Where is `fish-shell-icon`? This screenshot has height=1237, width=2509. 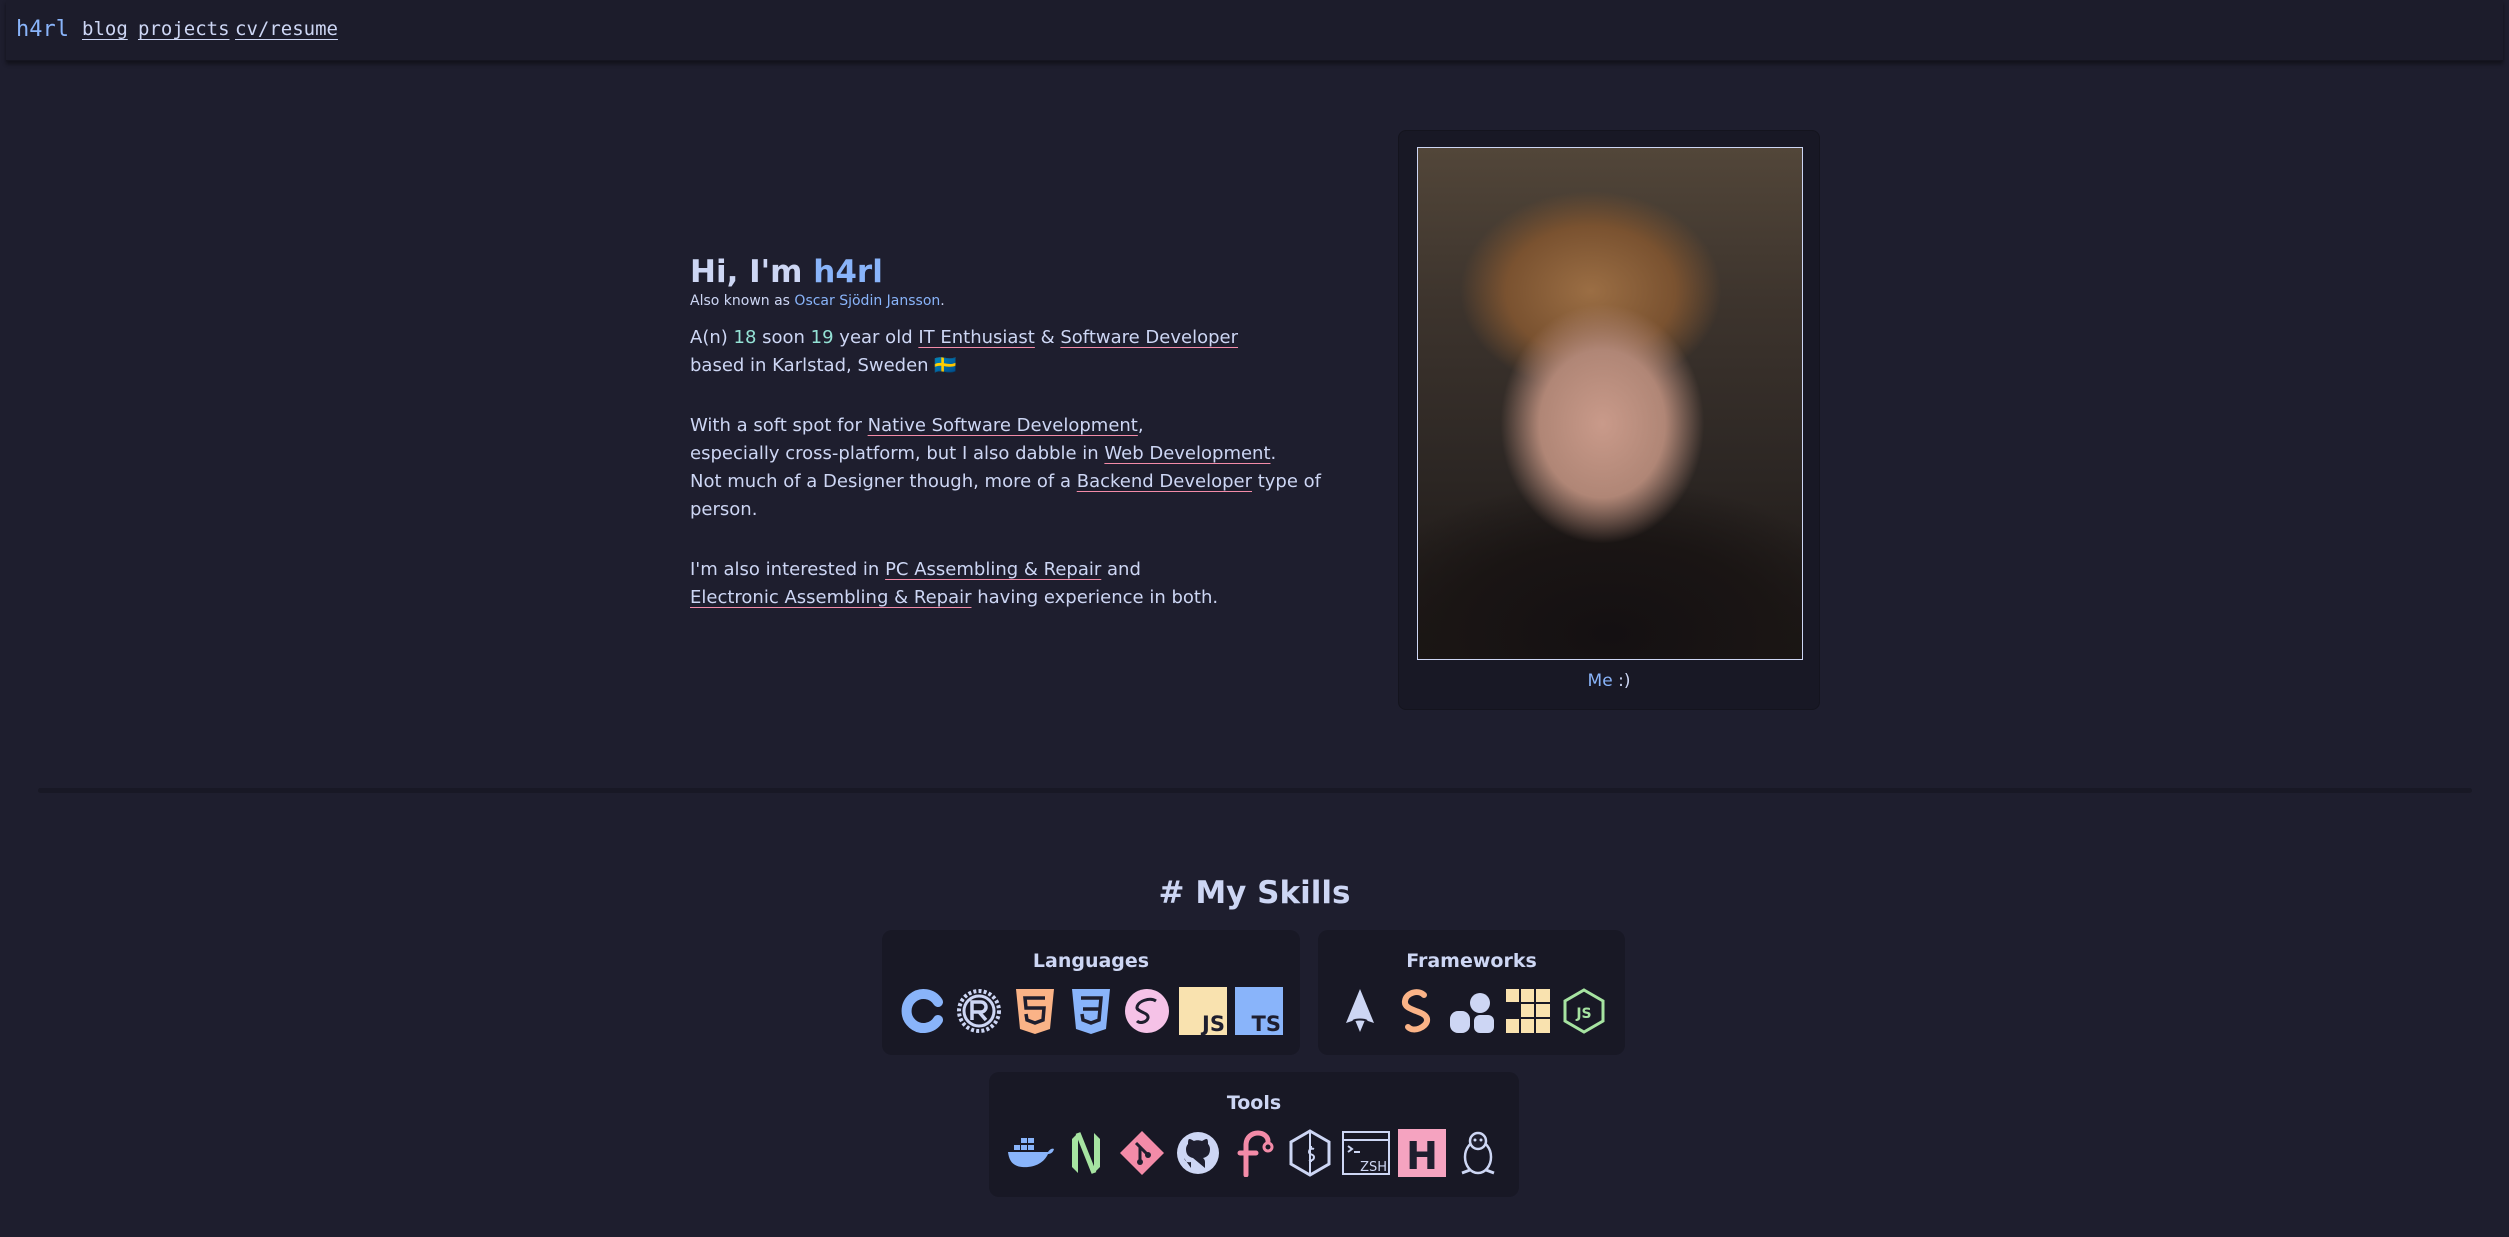 fish-shell-icon is located at coordinates (1254, 1153).